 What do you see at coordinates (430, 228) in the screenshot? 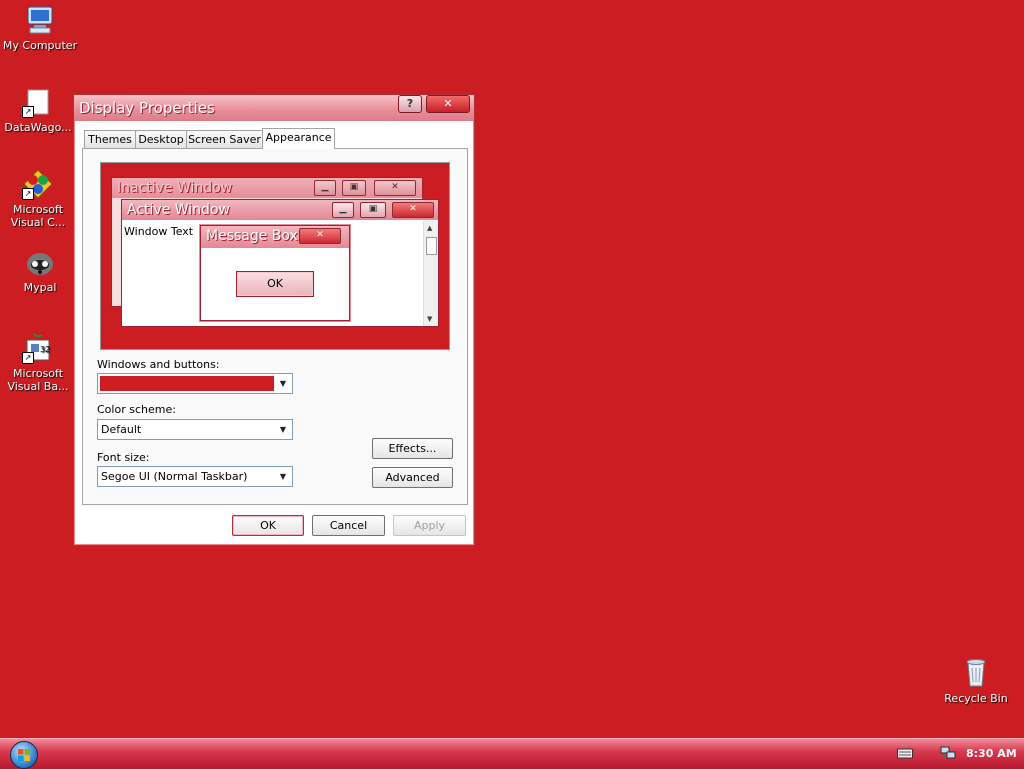
I see `scroll-up-icon: ▲` at bounding box center [430, 228].